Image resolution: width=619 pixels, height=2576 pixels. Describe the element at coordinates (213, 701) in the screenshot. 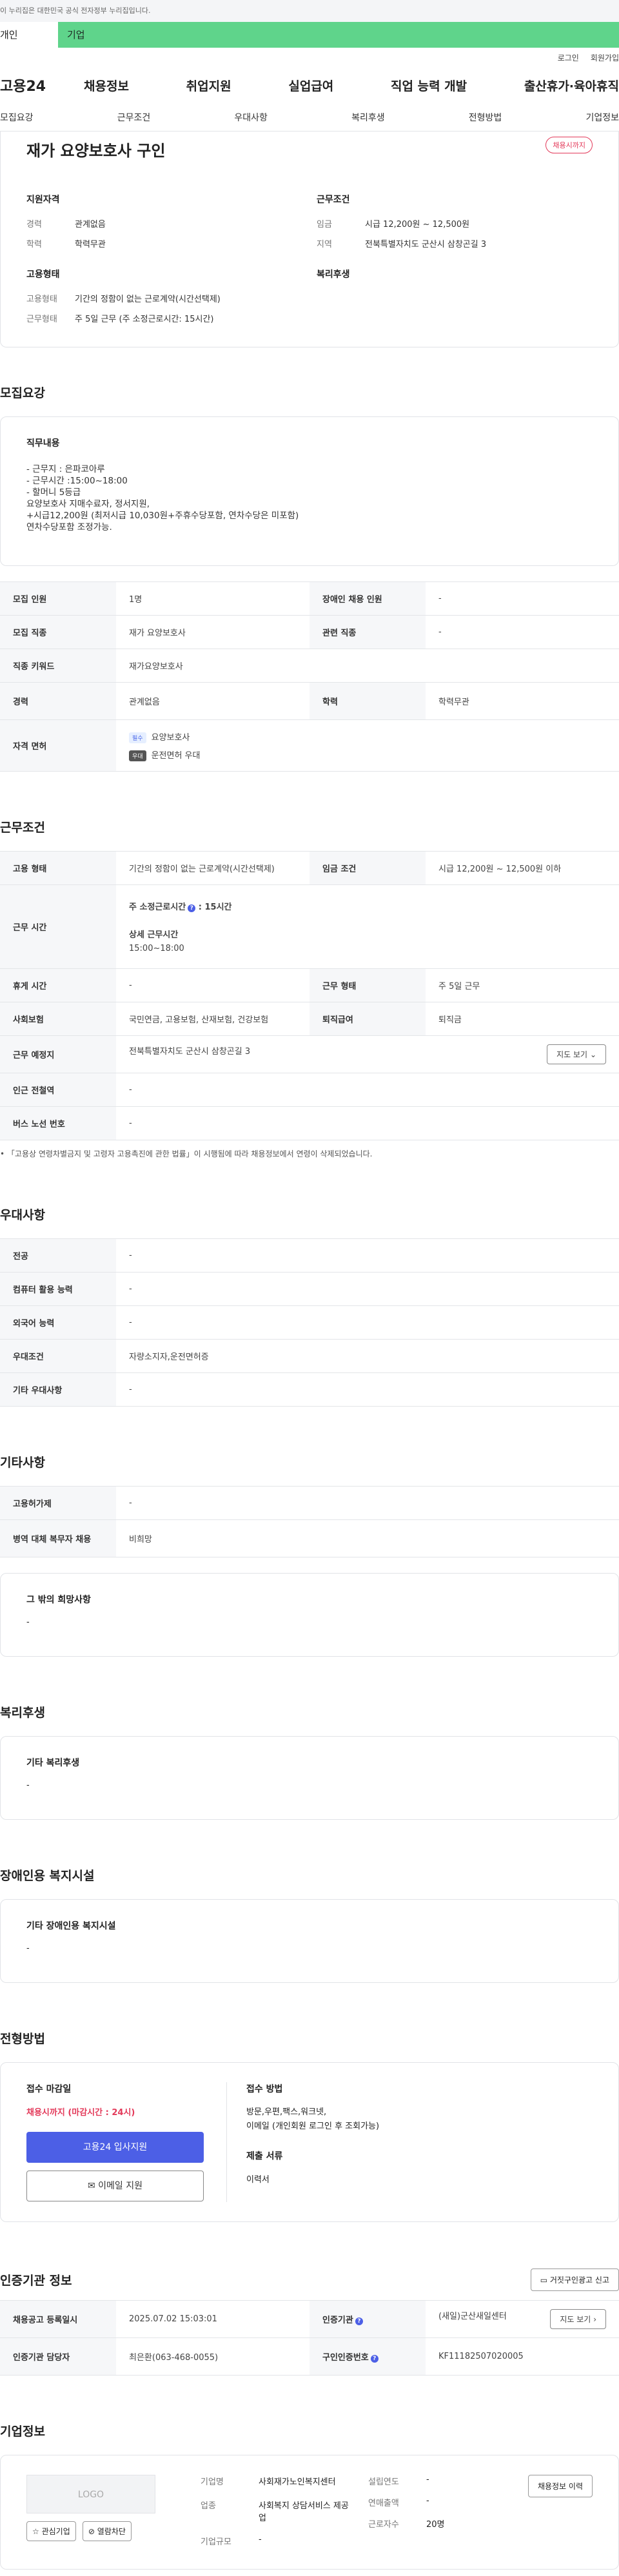

I see `value: 관계없음` at that location.